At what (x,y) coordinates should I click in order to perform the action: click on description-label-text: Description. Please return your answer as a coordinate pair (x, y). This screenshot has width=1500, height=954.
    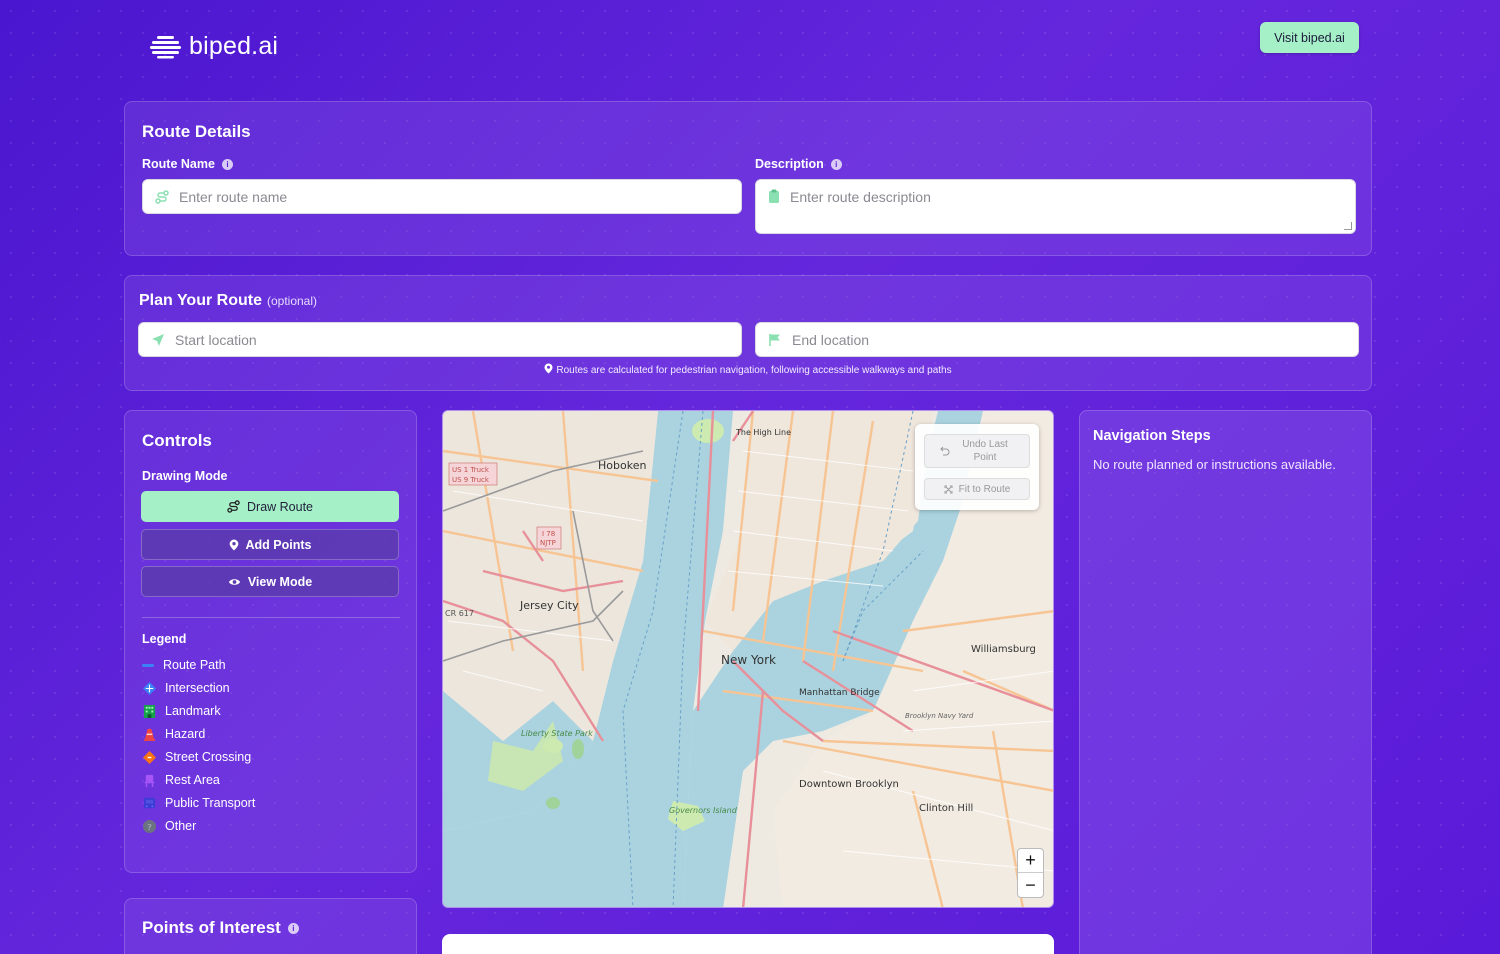
    Looking at the image, I should click on (789, 164).